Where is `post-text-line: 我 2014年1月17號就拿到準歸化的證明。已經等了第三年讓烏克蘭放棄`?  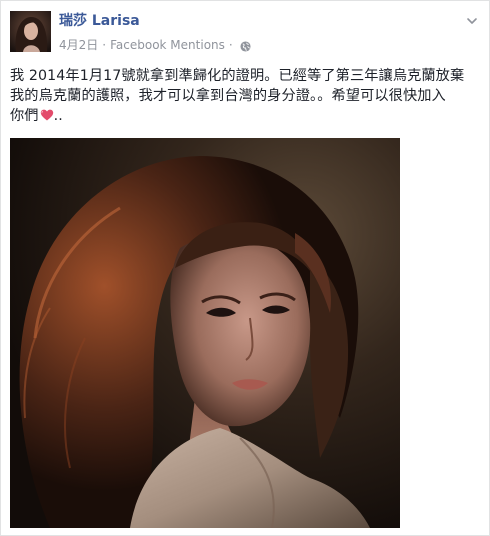 post-text-line: 我 2014年1月17號就拿到準歸化的證明。已經等了第三年讓烏克蘭放棄 is located at coordinates (237, 76).